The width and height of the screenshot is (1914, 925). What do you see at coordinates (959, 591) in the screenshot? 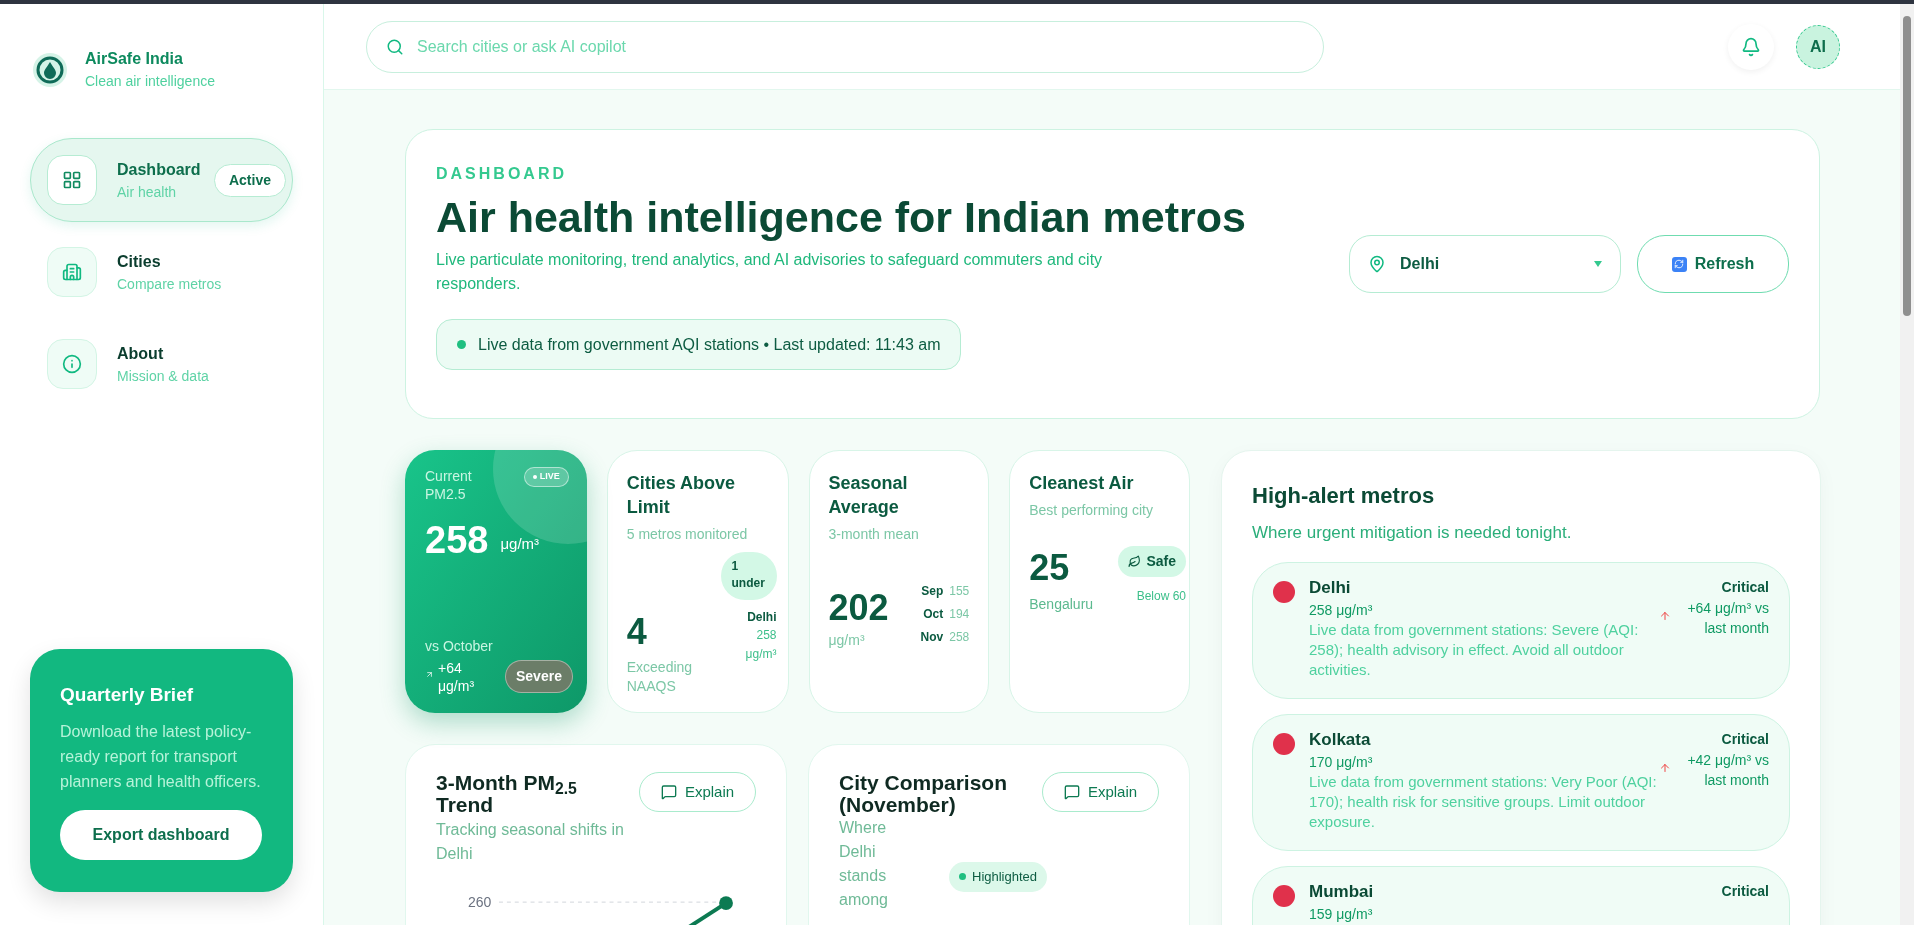
I see `month-value: 155` at bounding box center [959, 591].